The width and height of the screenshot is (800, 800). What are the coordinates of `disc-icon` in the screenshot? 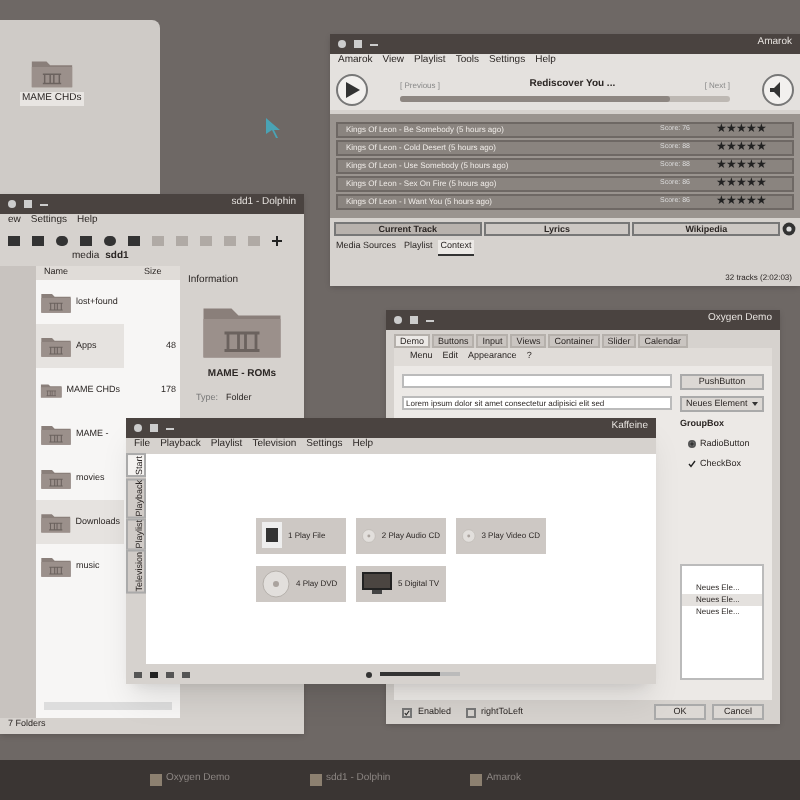 It's located at (276, 583).